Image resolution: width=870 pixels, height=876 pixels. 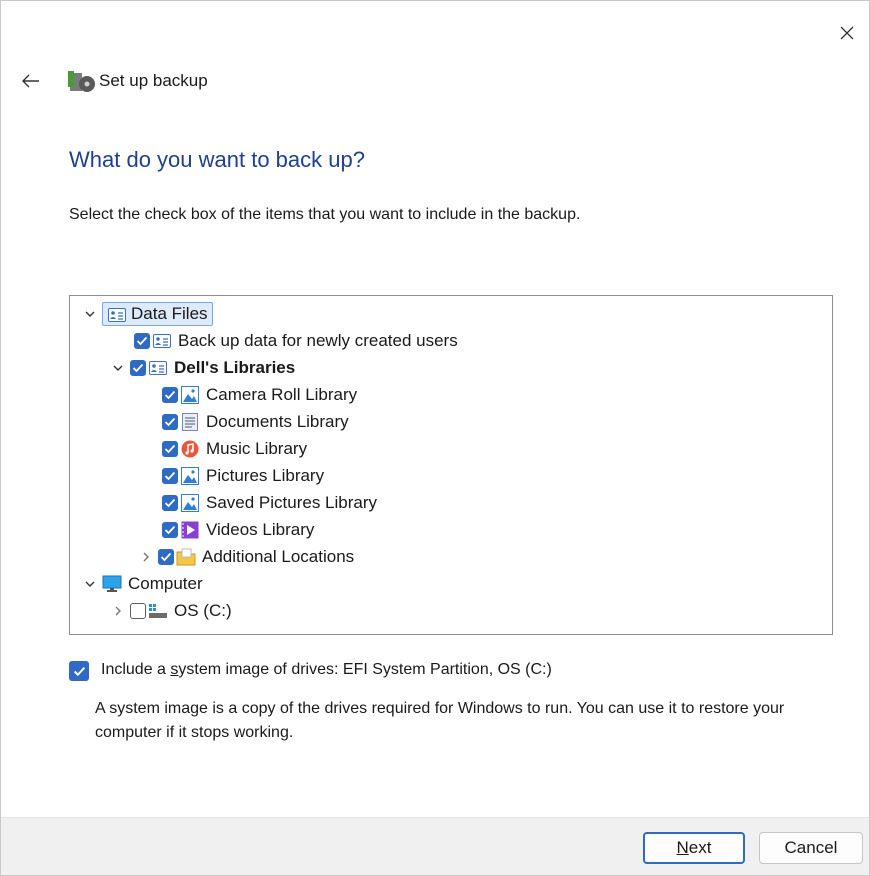 I want to click on system-image-checkbox, so click(x=79, y=671).